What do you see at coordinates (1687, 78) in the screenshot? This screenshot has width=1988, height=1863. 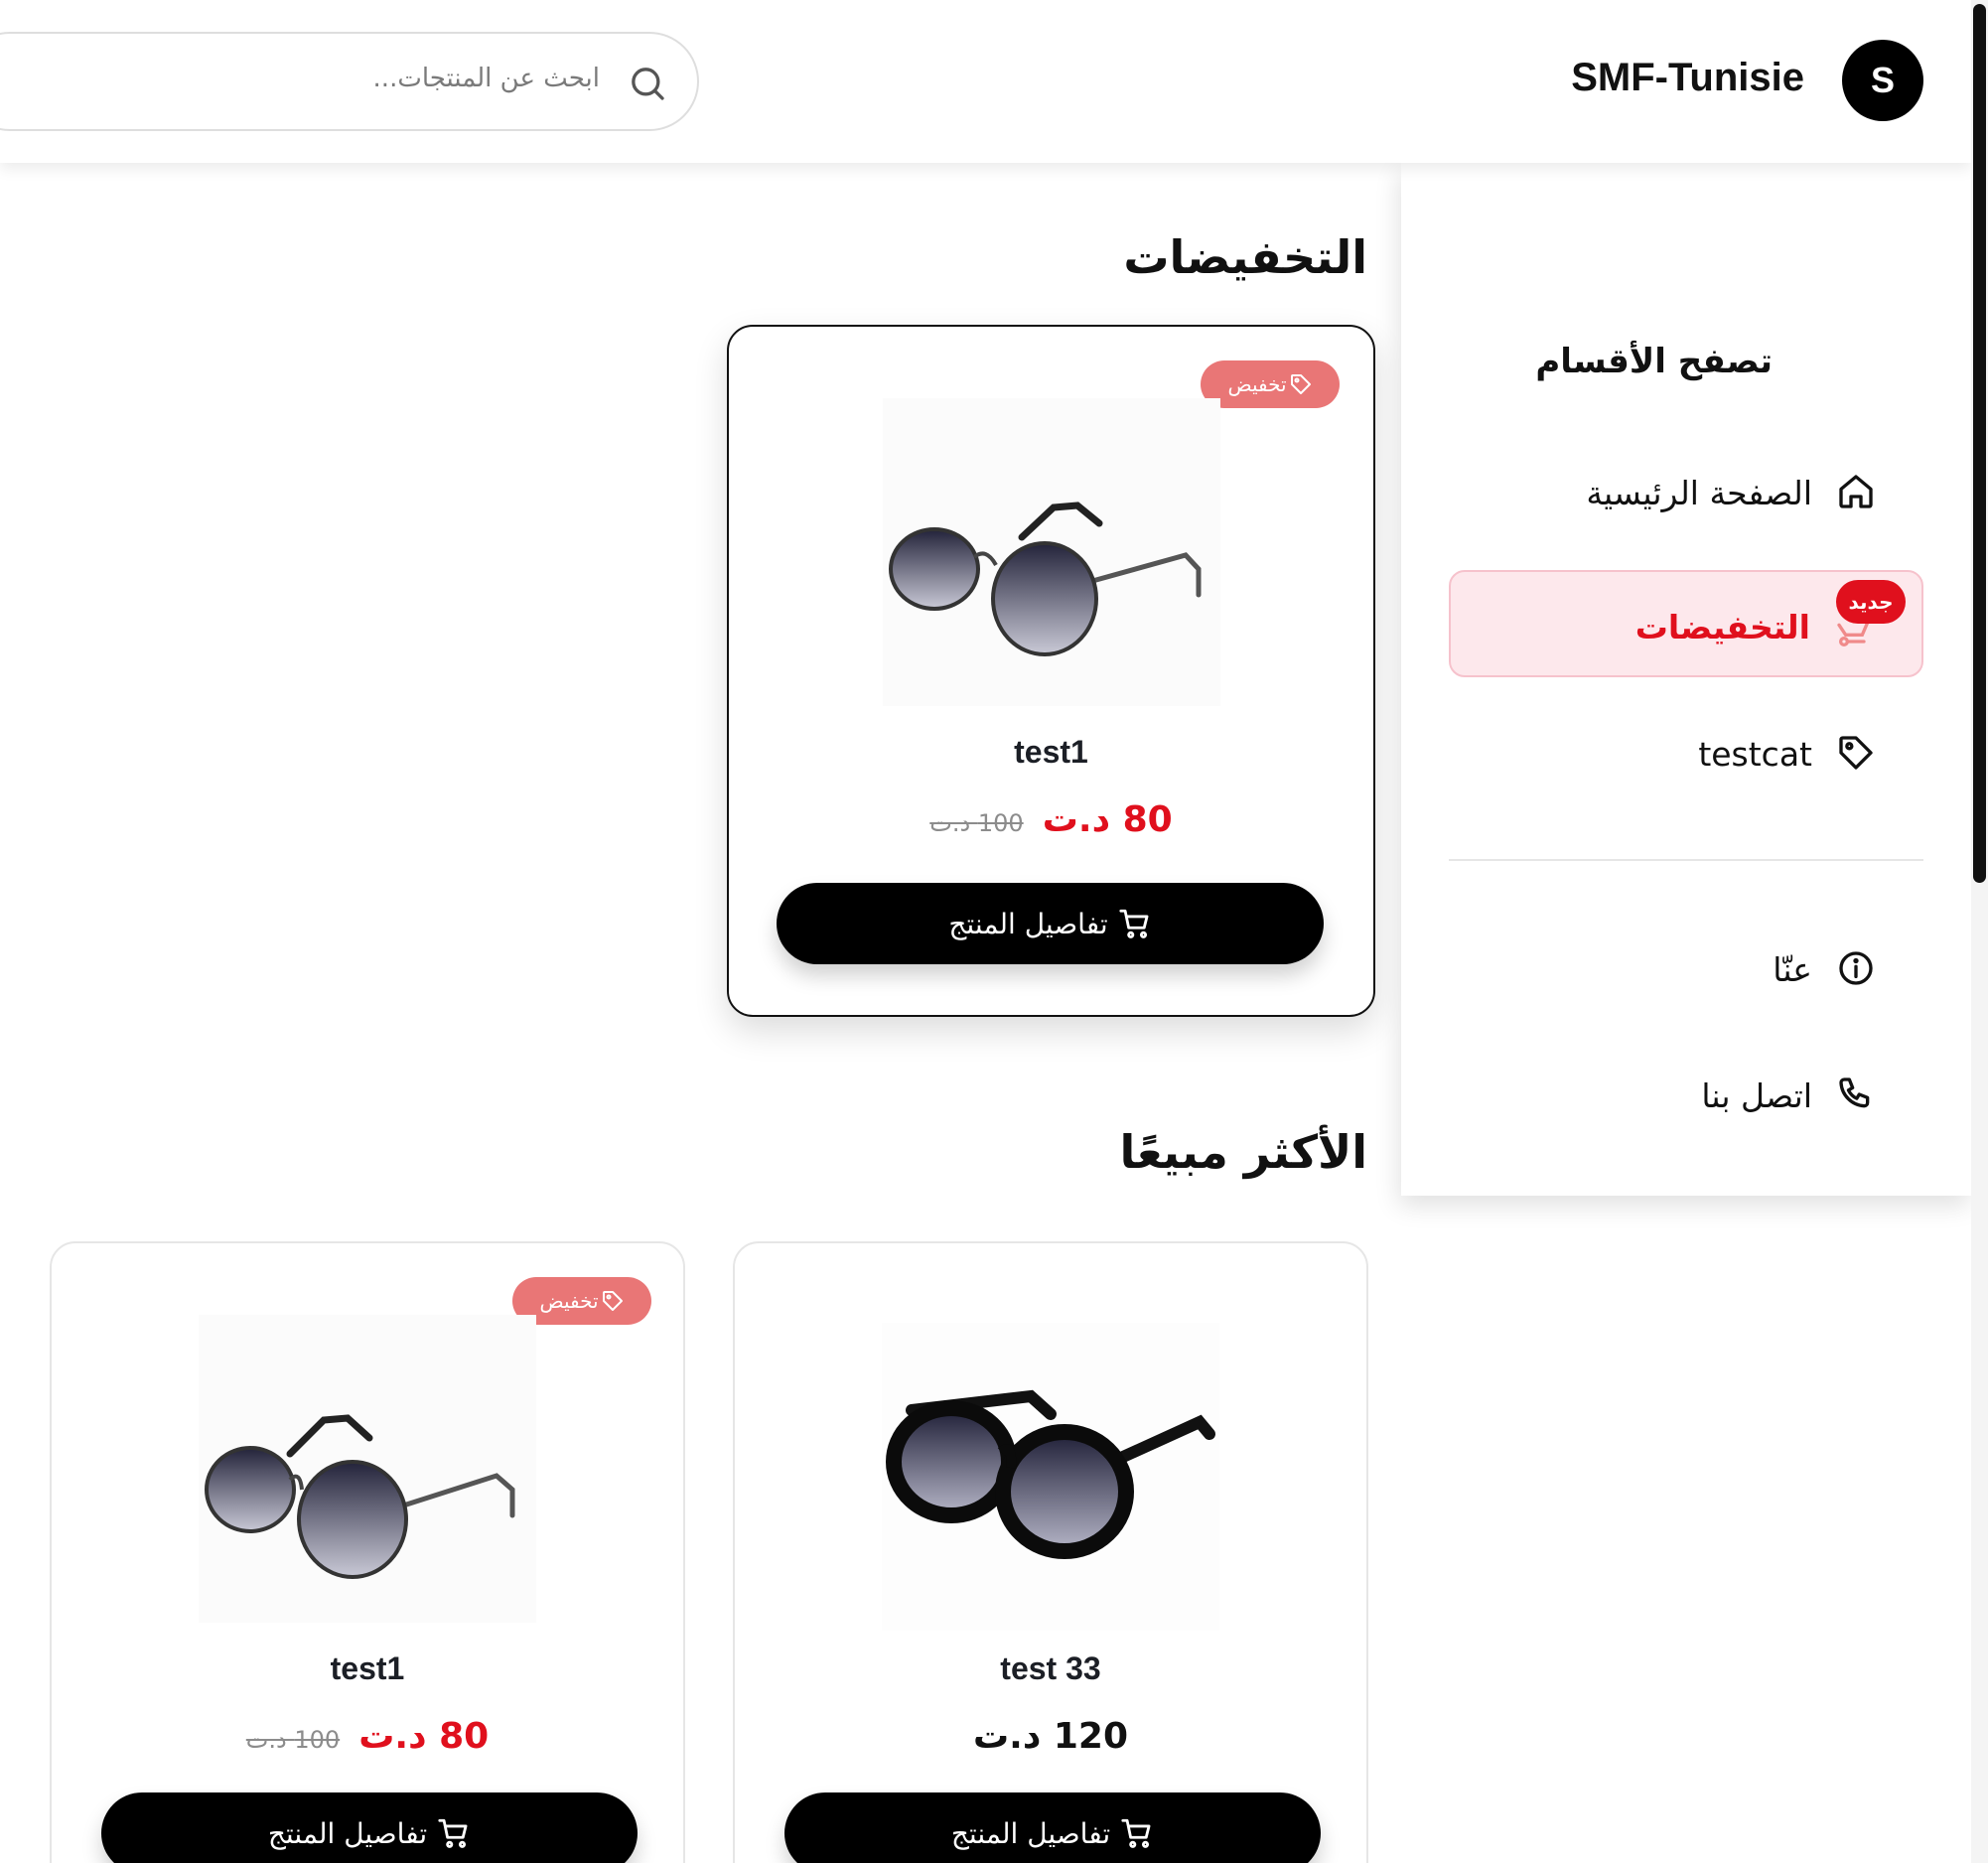 I see `brand-name: SMF-Tunisie` at bounding box center [1687, 78].